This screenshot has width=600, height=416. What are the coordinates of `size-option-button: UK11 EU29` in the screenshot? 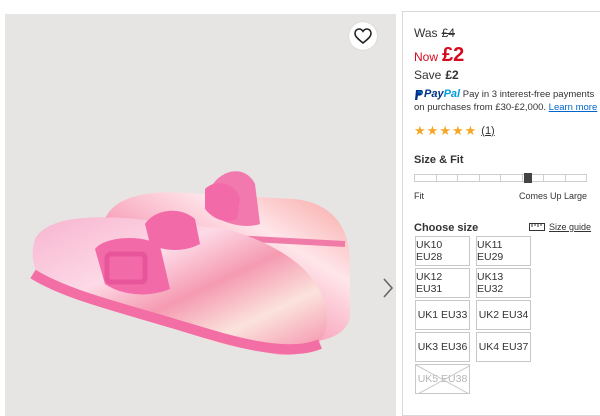 It's located at (503, 251).